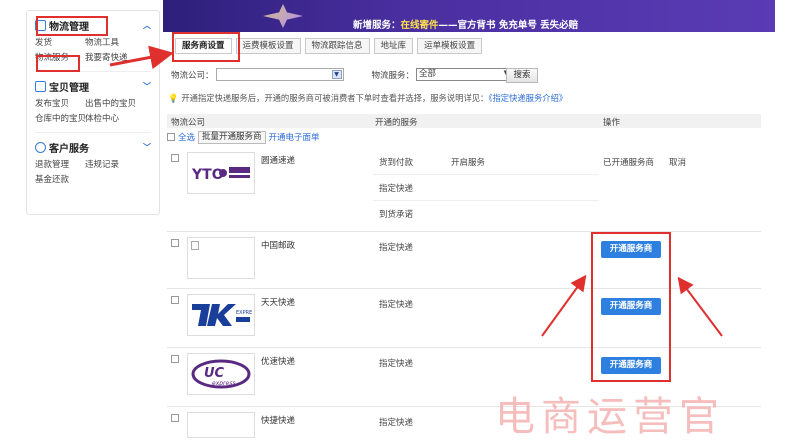 The height and width of the screenshot is (442, 797). Describe the element at coordinates (610, 417) in the screenshot. I see `watermark: 电商运营官` at that location.